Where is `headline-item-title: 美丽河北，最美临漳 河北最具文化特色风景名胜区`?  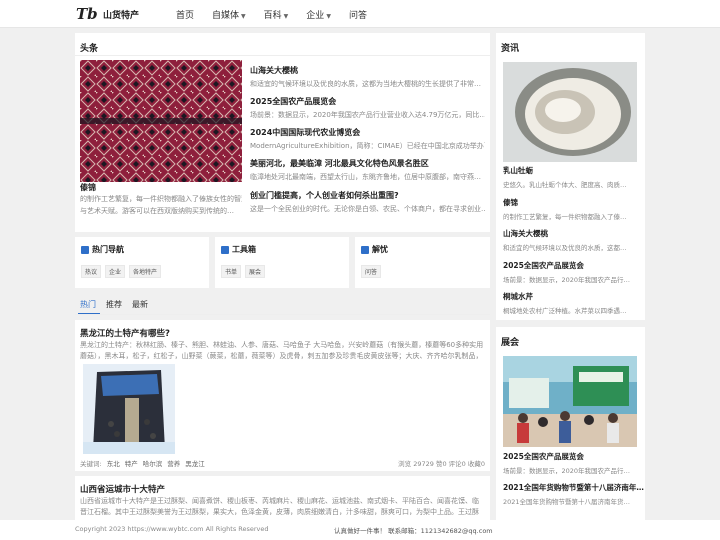 headline-item-title: 美丽河北，最美临漳 河北最具文化特色风景名胜区 is located at coordinates (339, 163).